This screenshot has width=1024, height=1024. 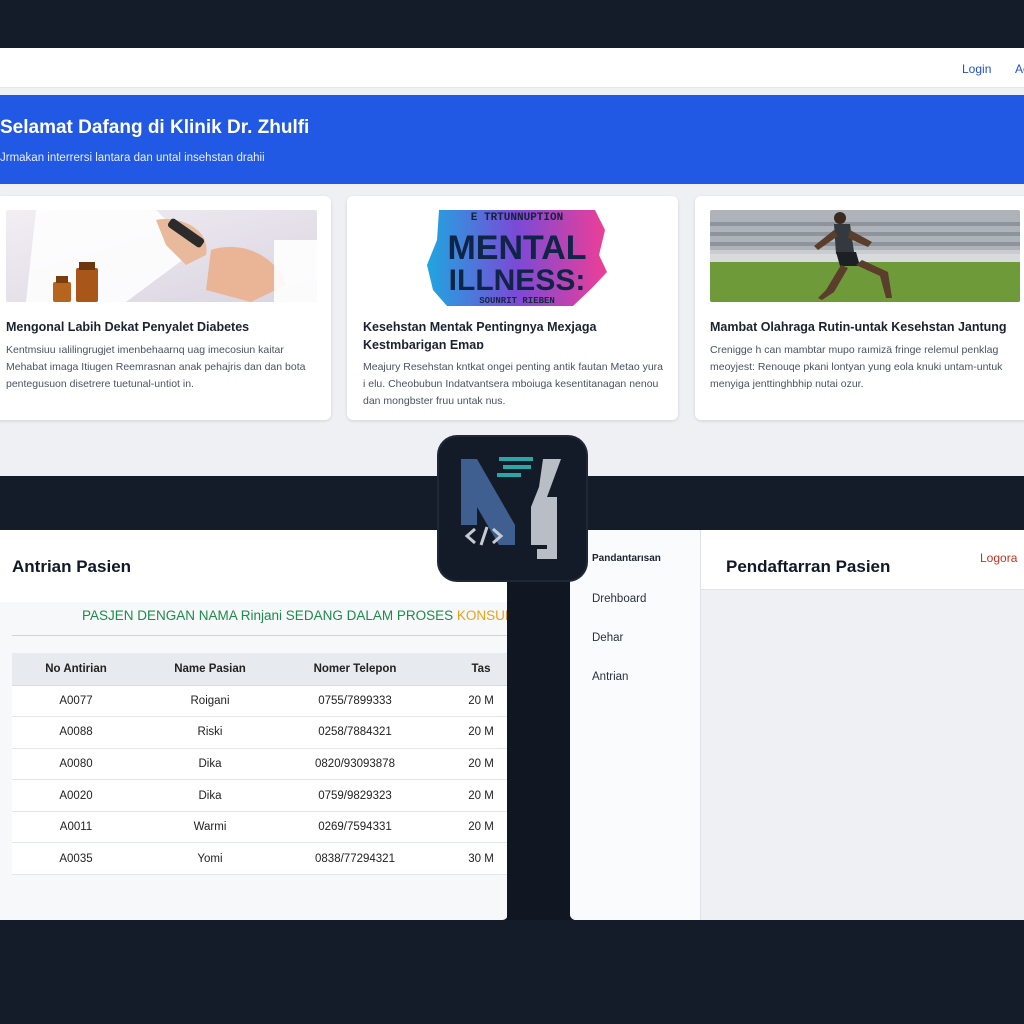 What do you see at coordinates (355, 764) in the screenshot?
I see `phone-number: 0820/93093878` at bounding box center [355, 764].